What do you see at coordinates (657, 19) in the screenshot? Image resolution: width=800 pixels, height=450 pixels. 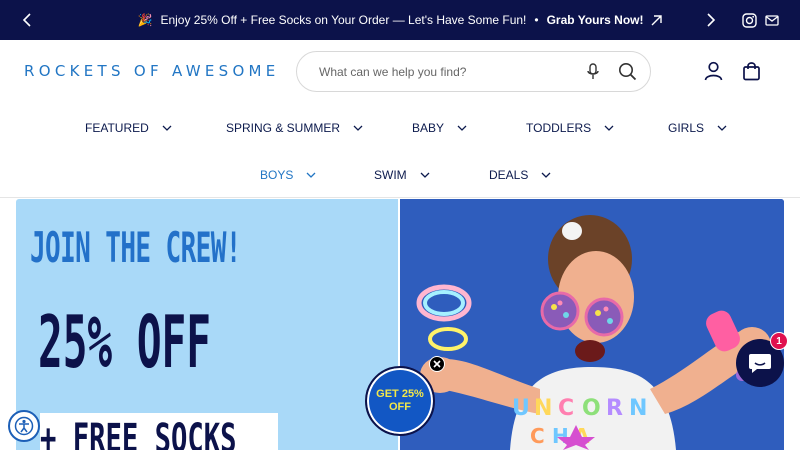 I see `arrow-up-right-icon` at bounding box center [657, 19].